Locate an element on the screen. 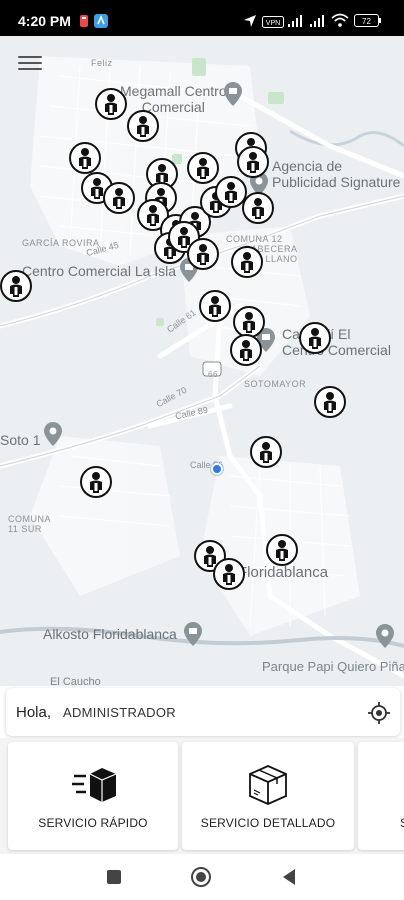 The image size is (404, 900). back-icon is located at coordinates (289, 879).